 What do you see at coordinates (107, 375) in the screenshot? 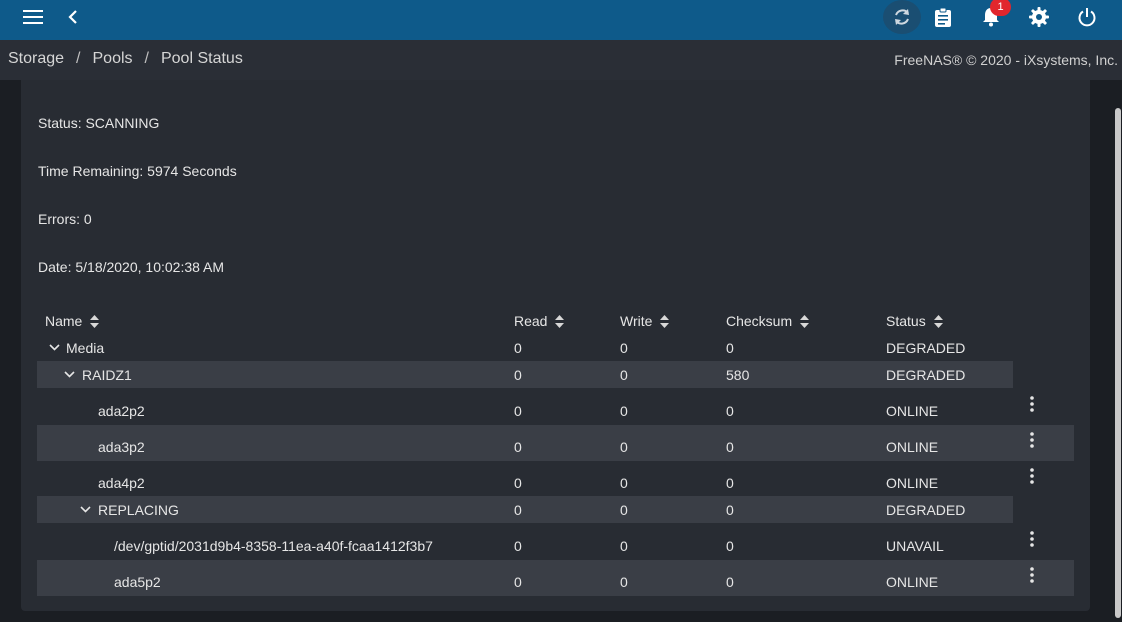
I see `row-name: RAIDZ1` at bounding box center [107, 375].